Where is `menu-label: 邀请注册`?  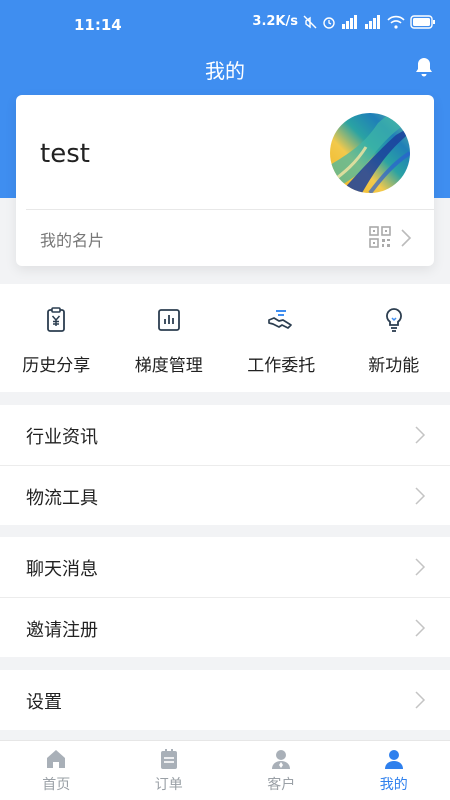
menu-label: 邀请注册 is located at coordinates (62, 630).